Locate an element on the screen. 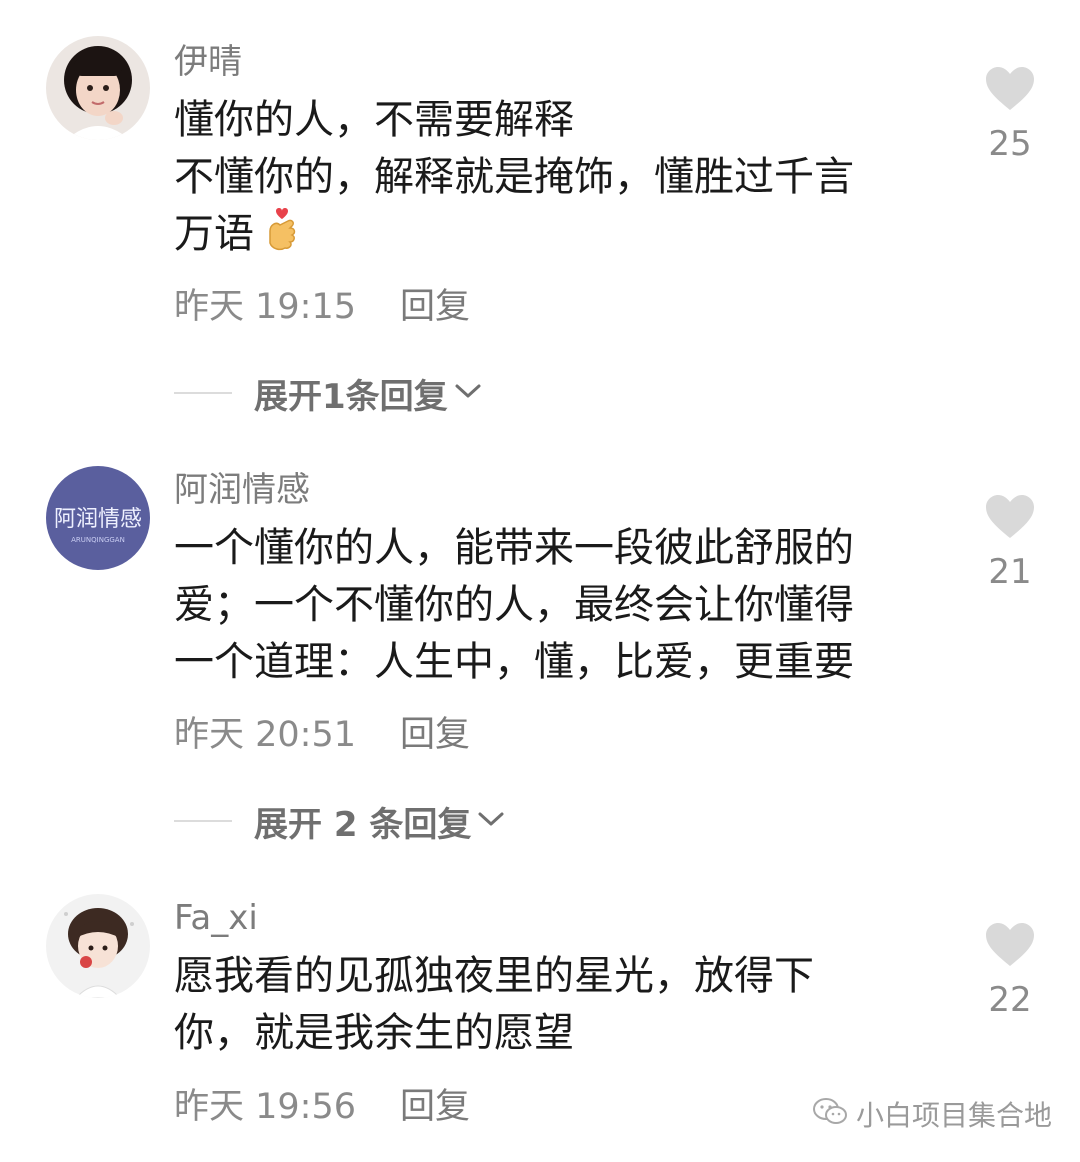 This screenshot has height=1162, width=1080. username: Fa_xi is located at coordinates (216, 918).